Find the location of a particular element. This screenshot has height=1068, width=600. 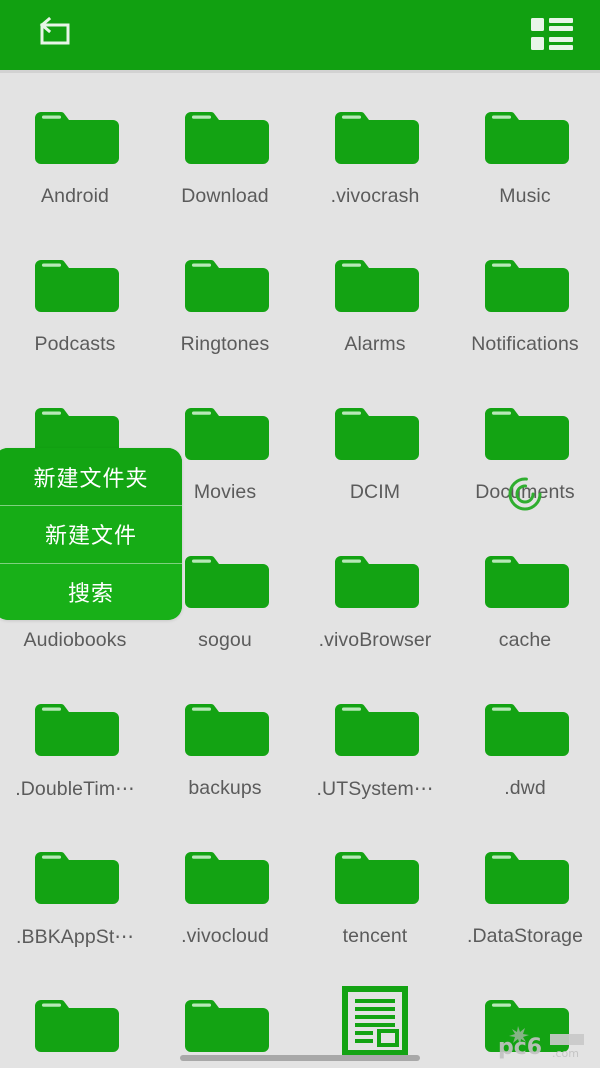

file-item-label: Download is located at coordinates (225, 196).